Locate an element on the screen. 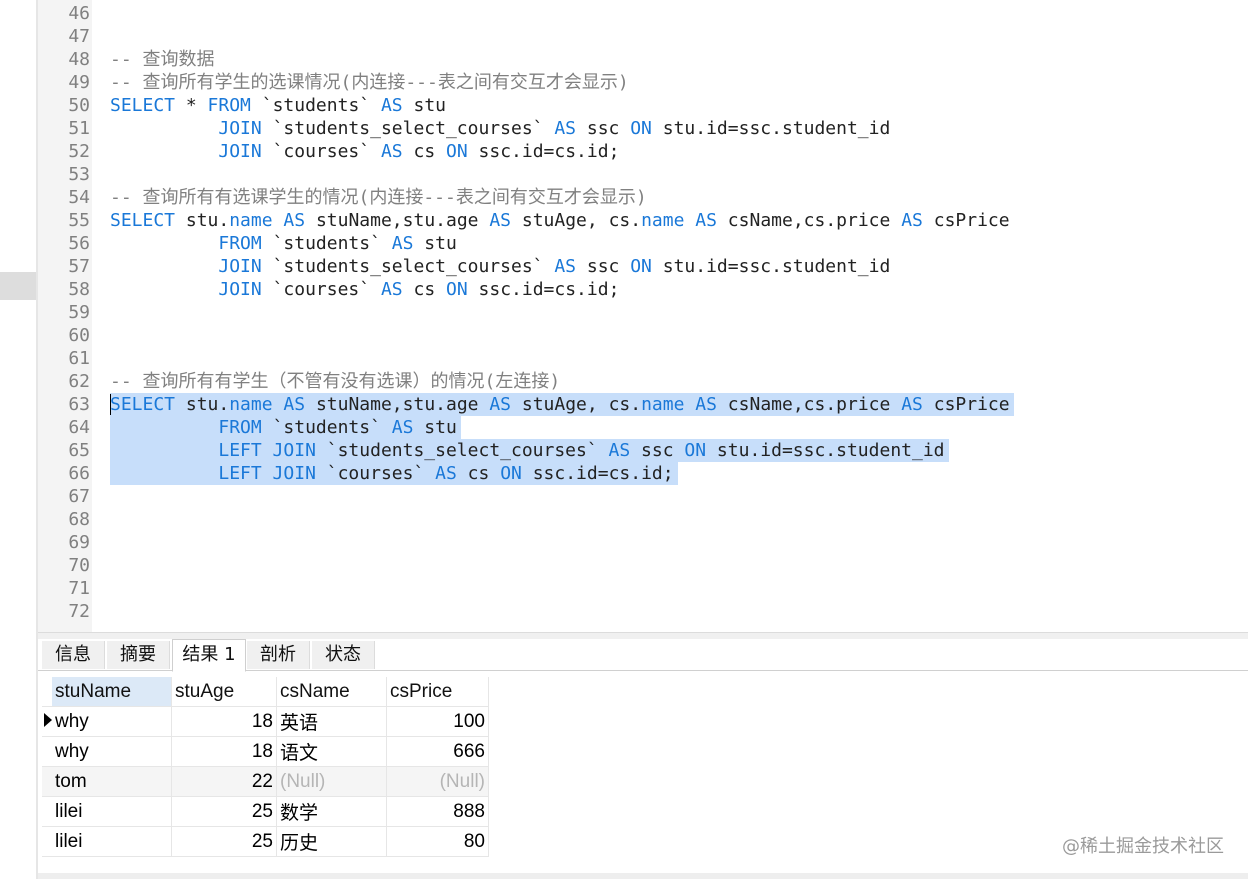 The width and height of the screenshot is (1248, 879). line-number: 61 is located at coordinates (79, 358).